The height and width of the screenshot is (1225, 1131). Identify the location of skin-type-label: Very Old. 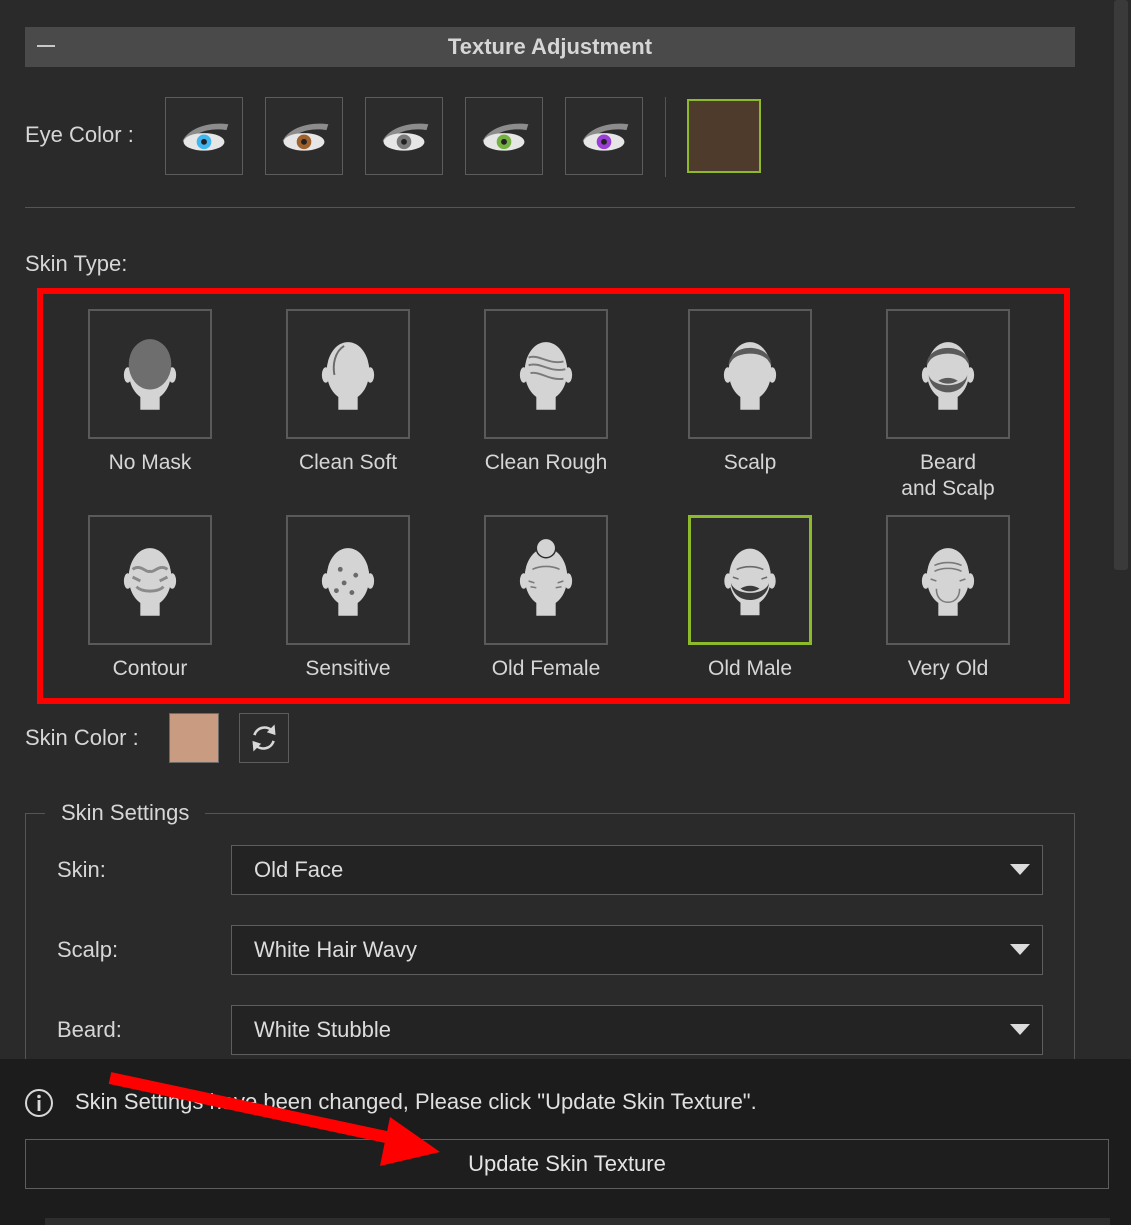
(948, 668).